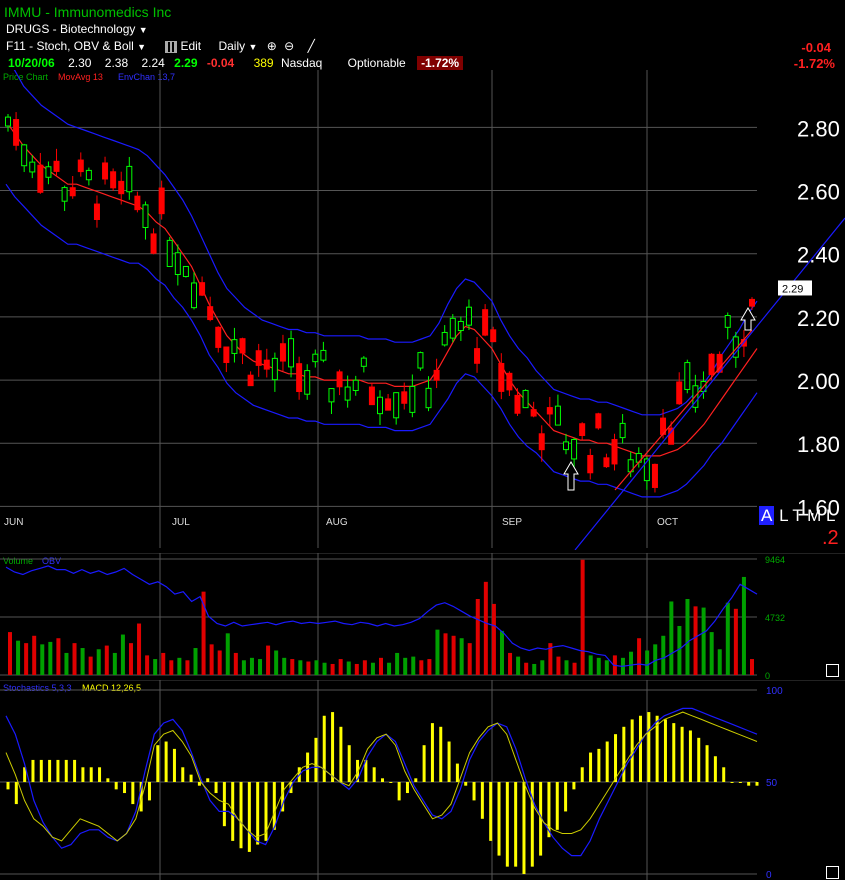 This screenshot has height=880, width=845. I want to click on timeframe-t-button: T, so click(797, 515).